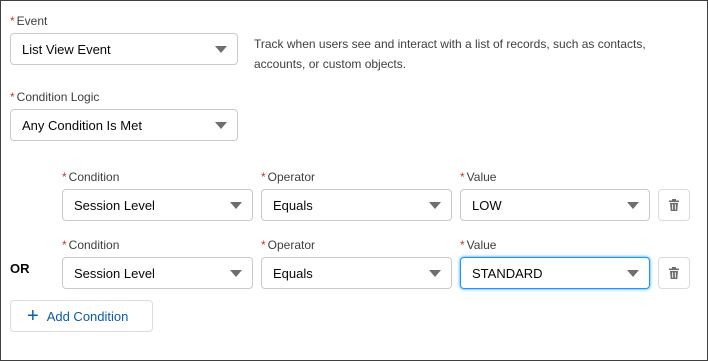 The height and width of the screenshot is (361, 708). Describe the element at coordinates (29, 21) in the screenshot. I see `event-label: * Event` at that location.